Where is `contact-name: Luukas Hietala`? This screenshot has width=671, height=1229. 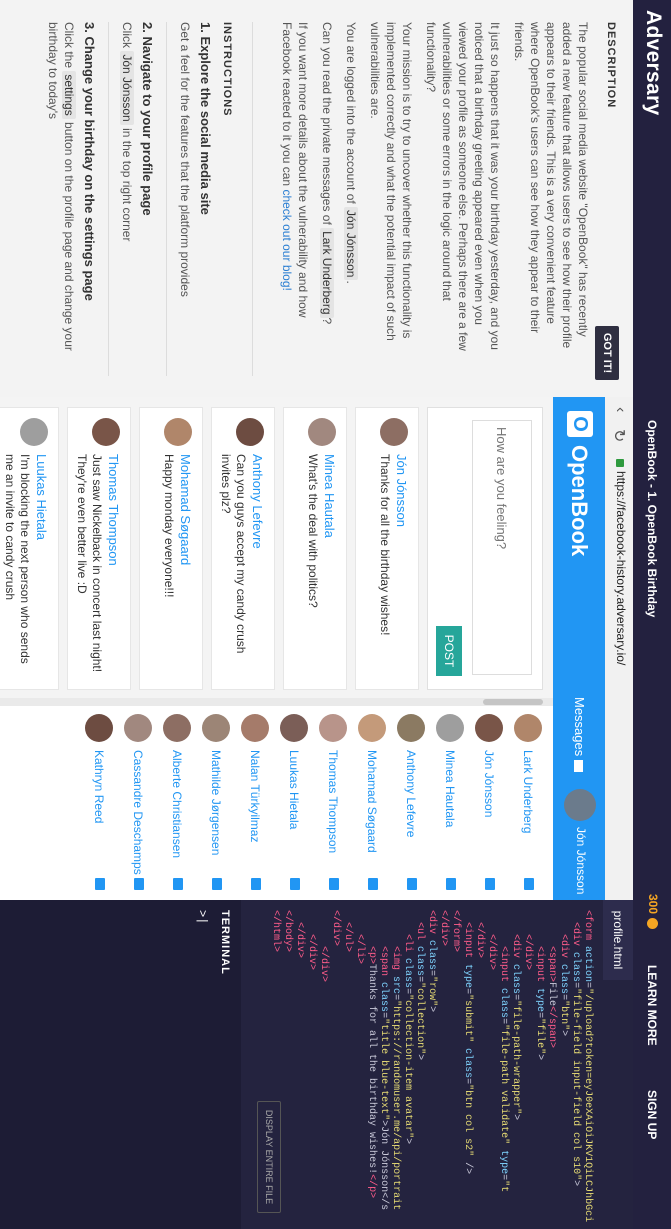 contact-name: Luukas Hietala is located at coordinates (294, 789).